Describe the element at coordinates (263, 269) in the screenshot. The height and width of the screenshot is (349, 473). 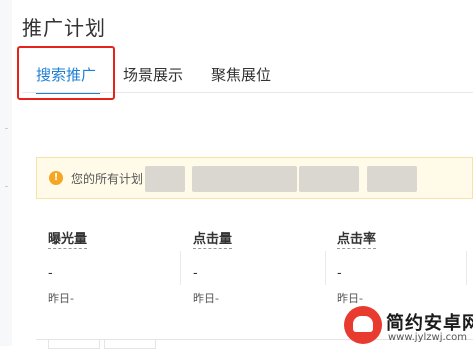
I see `stat-clicks: 点击量 - 昨日-` at that location.